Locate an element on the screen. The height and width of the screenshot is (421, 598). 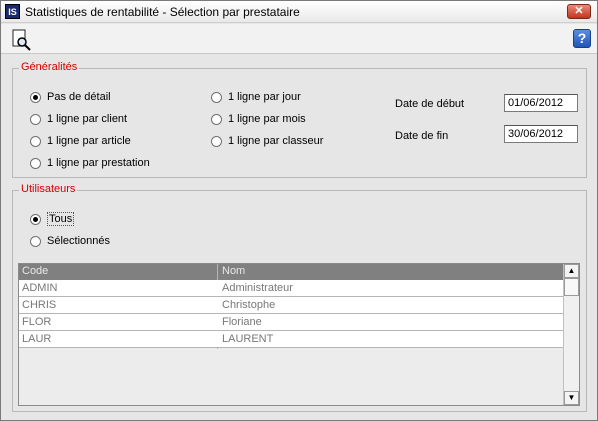
radio-ligne-par-mois: 1 ligne par mois is located at coordinates (258, 119).